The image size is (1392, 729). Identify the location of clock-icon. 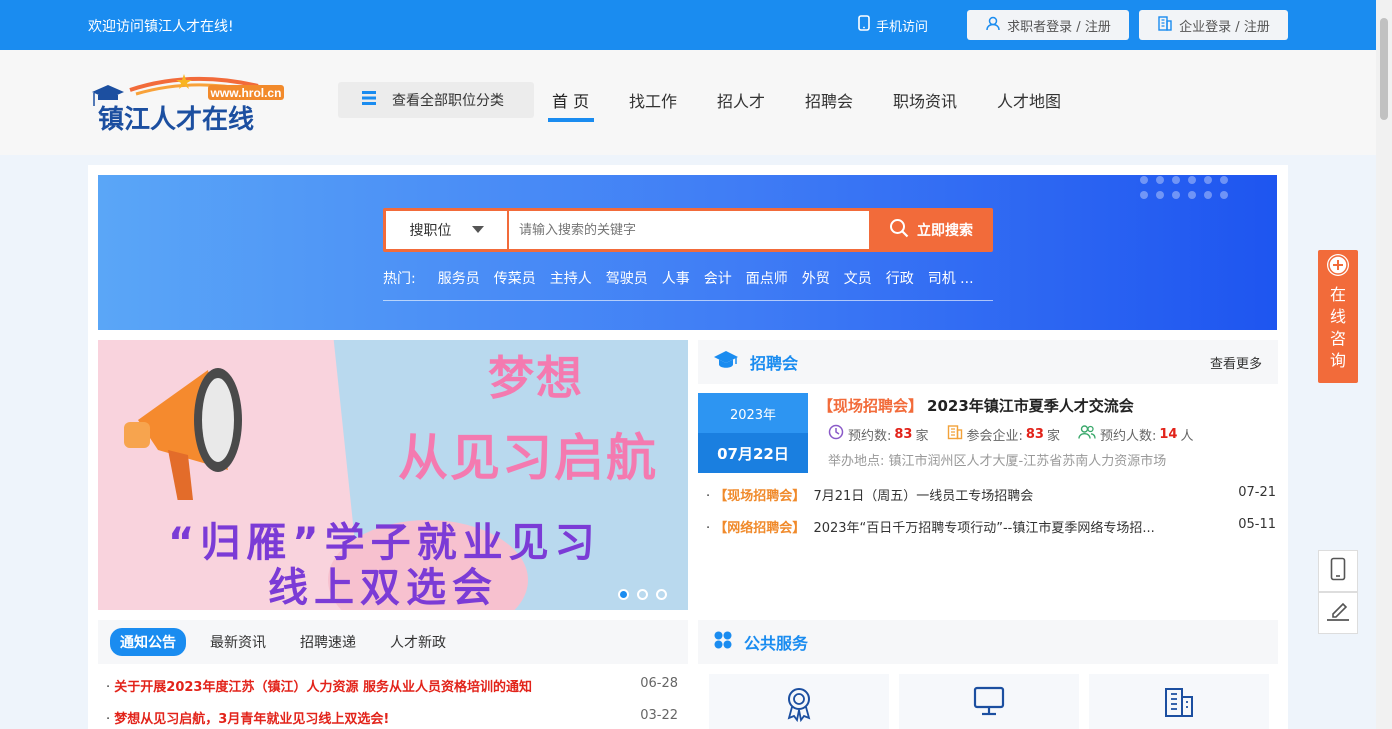
(836, 434).